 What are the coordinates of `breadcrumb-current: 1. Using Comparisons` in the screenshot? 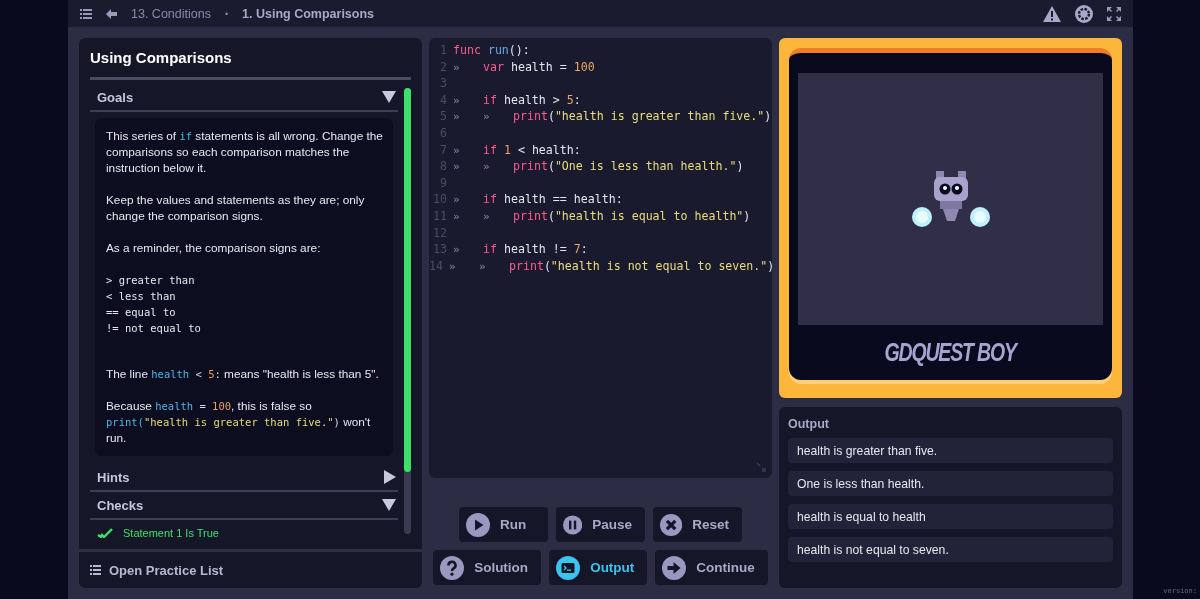 It's located at (308, 13).